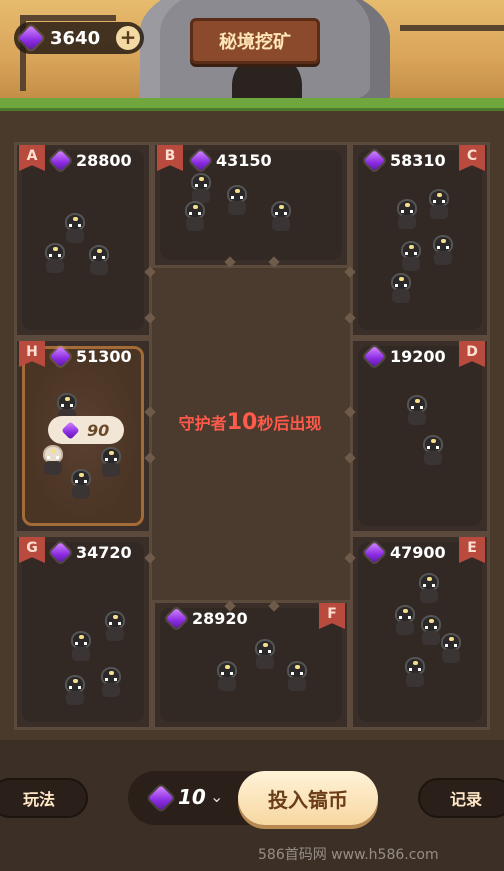  What do you see at coordinates (230, 160) in the screenshot?
I see `room-b-value: 43150` at bounding box center [230, 160].